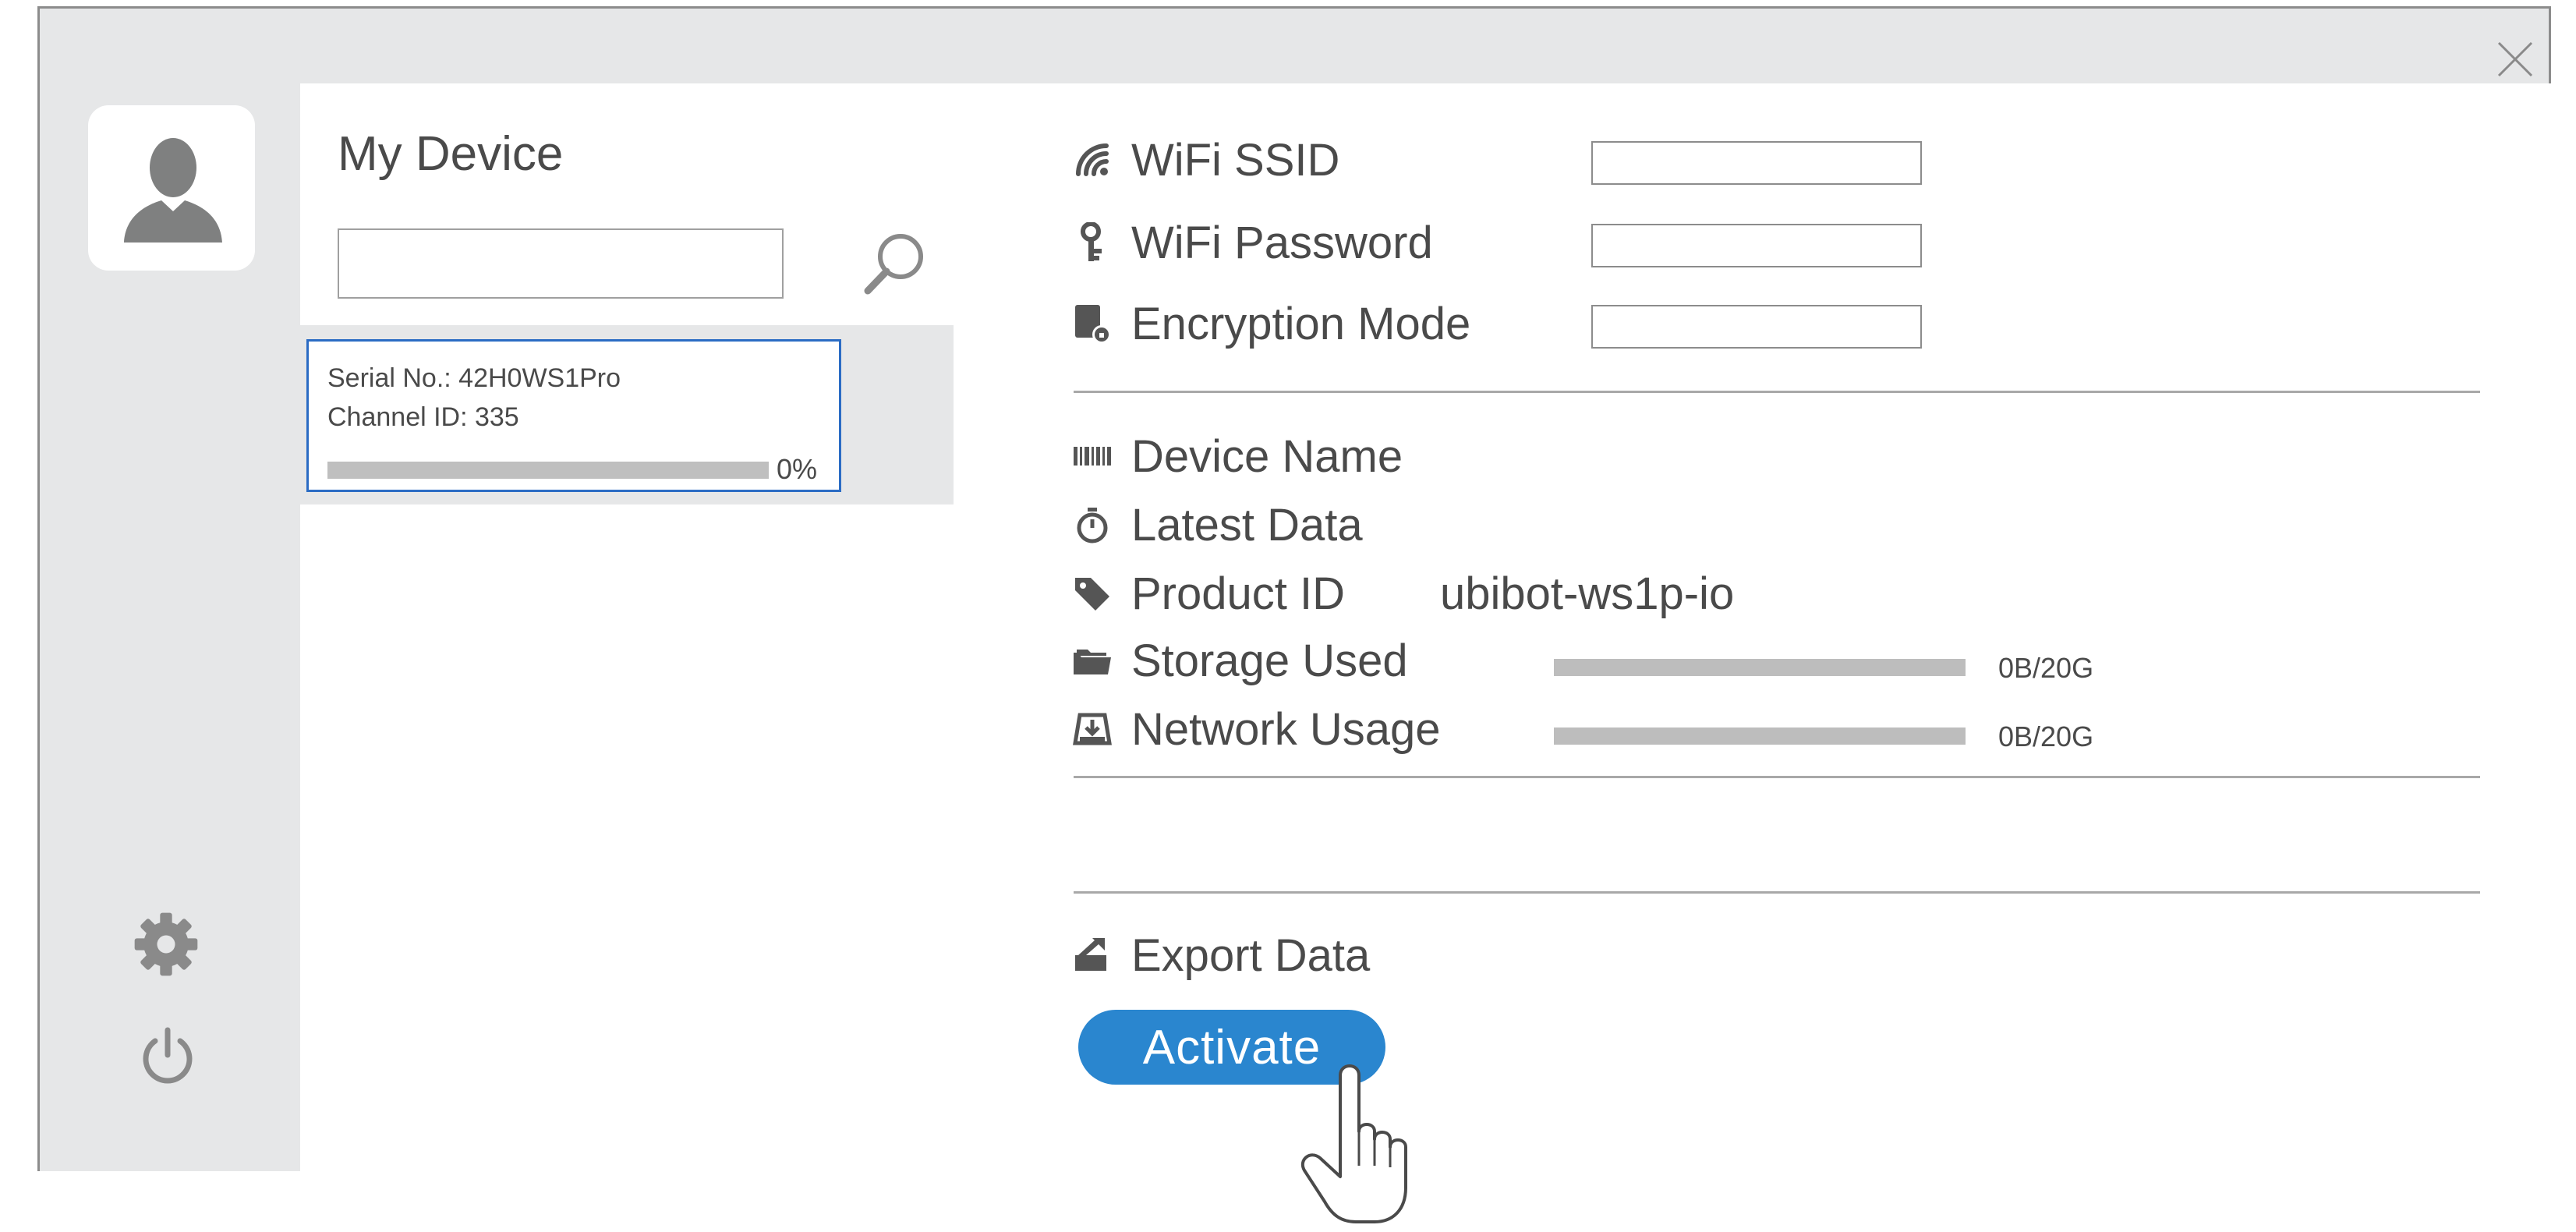  I want to click on network-usage-row: Network Usage, so click(1254, 729).